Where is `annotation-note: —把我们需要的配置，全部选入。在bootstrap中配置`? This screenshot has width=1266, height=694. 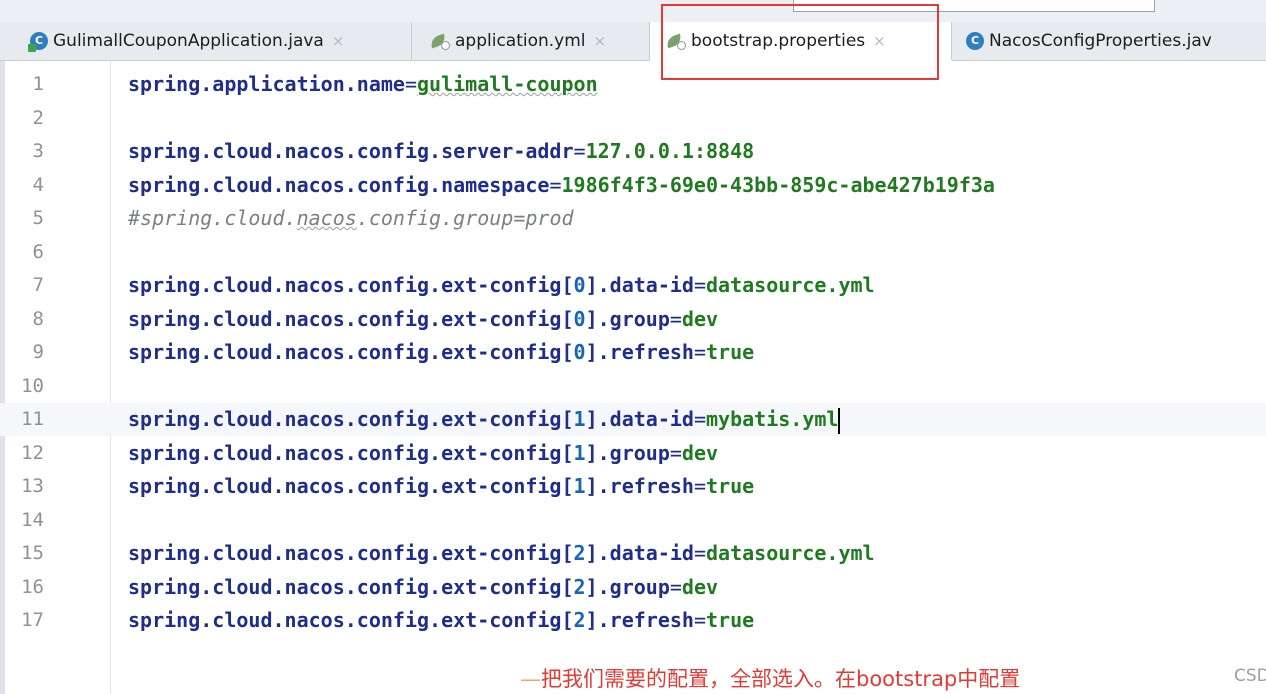 annotation-note: —把我们需要的配置，全部选入。在bootstrap中配置 is located at coordinates (770, 679).